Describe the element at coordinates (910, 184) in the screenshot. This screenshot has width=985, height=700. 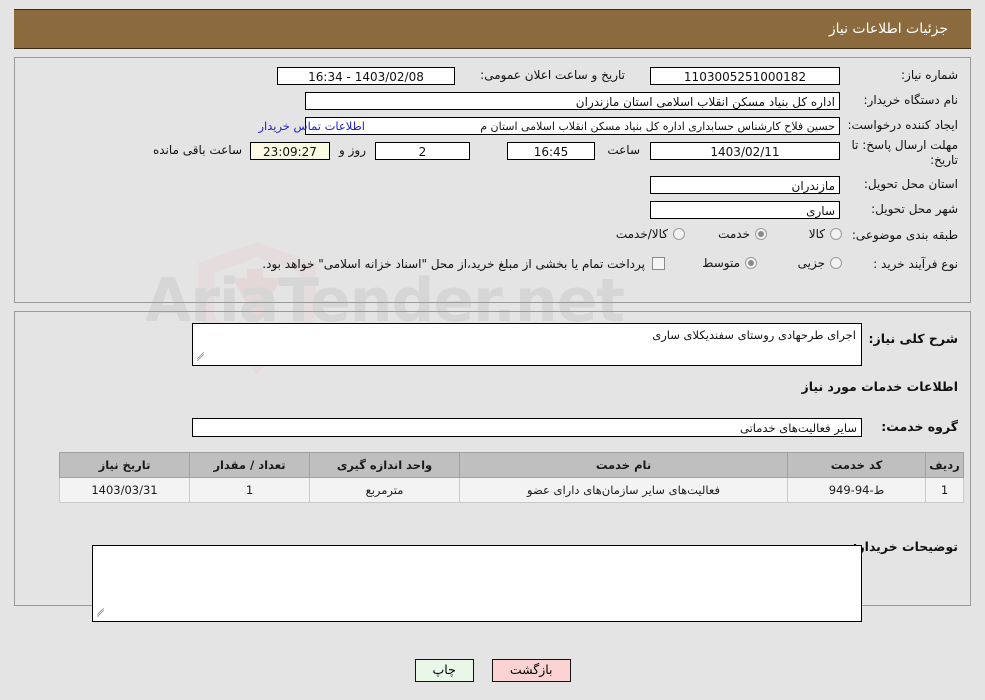
I see `province-label: استان محل تحویل:` at that location.